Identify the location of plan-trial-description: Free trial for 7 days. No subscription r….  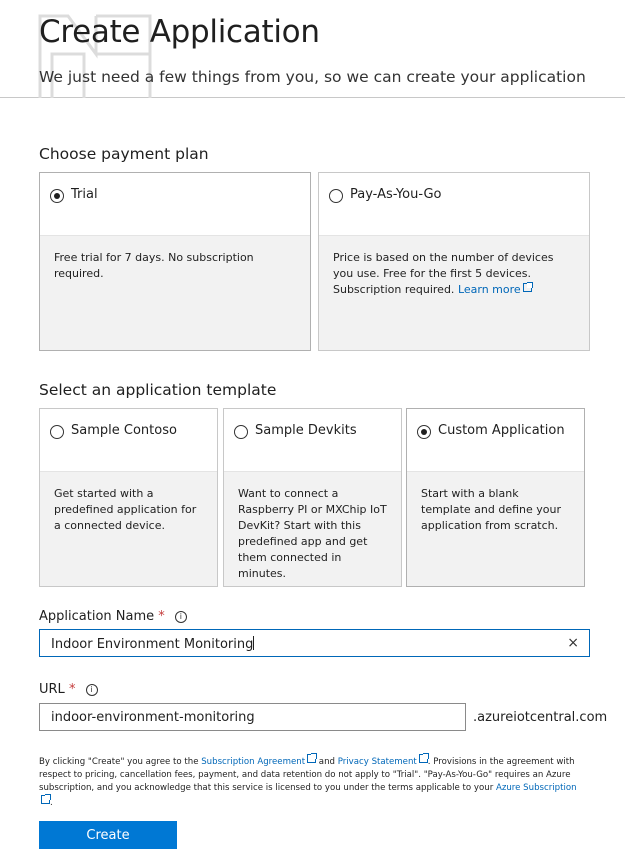
(154, 265).